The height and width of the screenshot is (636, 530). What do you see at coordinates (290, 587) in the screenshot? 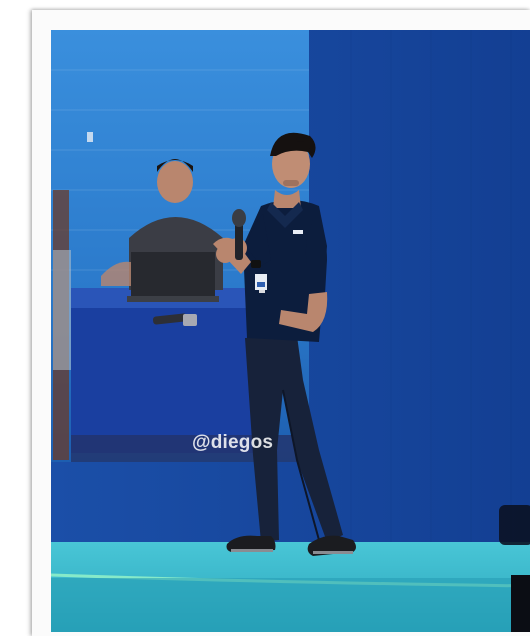
I see `stage` at bounding box center [290, 587].